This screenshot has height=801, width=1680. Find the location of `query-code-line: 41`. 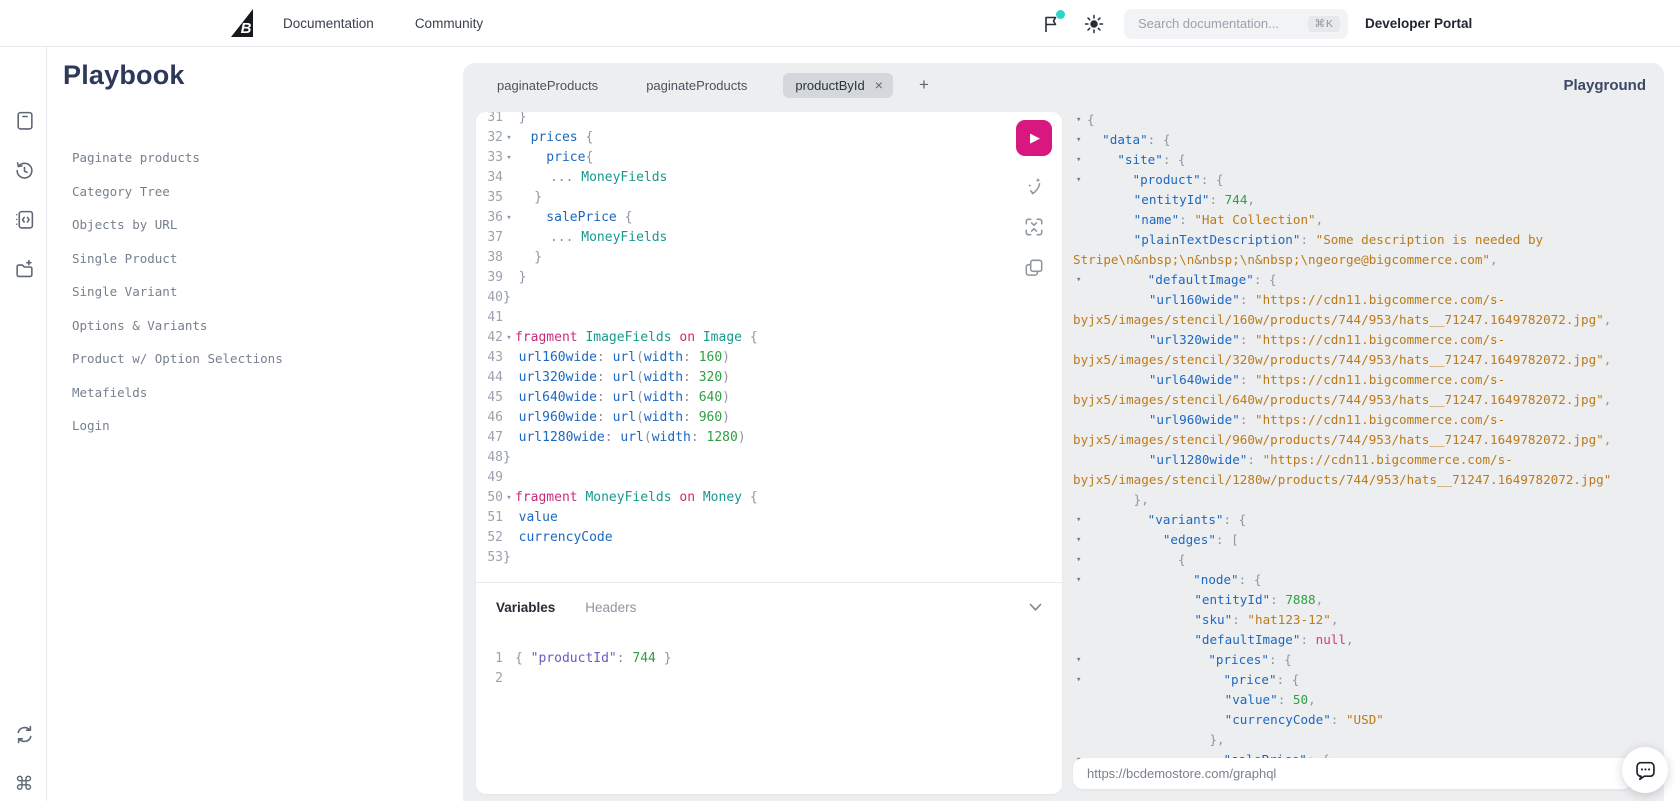

query-code-line: 41 is located at coordinates (769, 318).